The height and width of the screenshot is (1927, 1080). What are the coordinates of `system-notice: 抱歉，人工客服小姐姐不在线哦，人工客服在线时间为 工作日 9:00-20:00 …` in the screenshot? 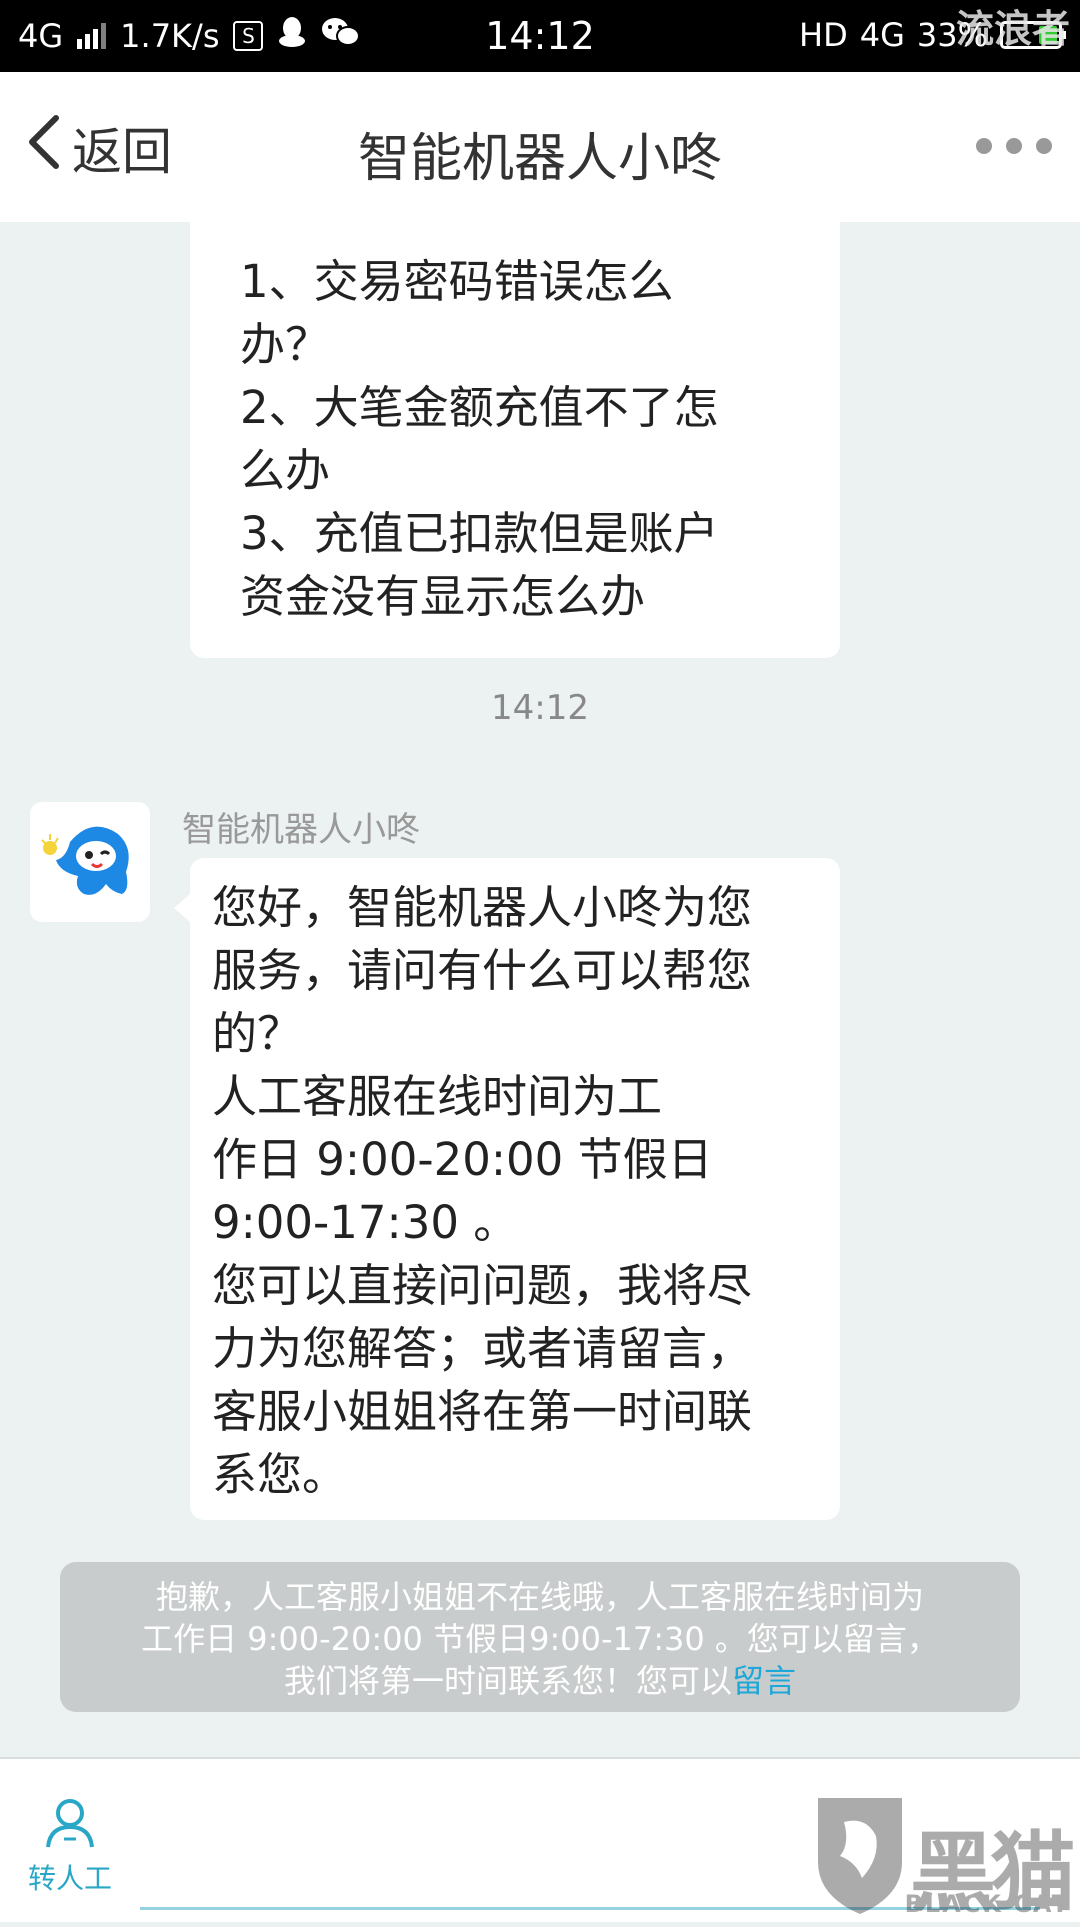 It's located at (540, 1637).